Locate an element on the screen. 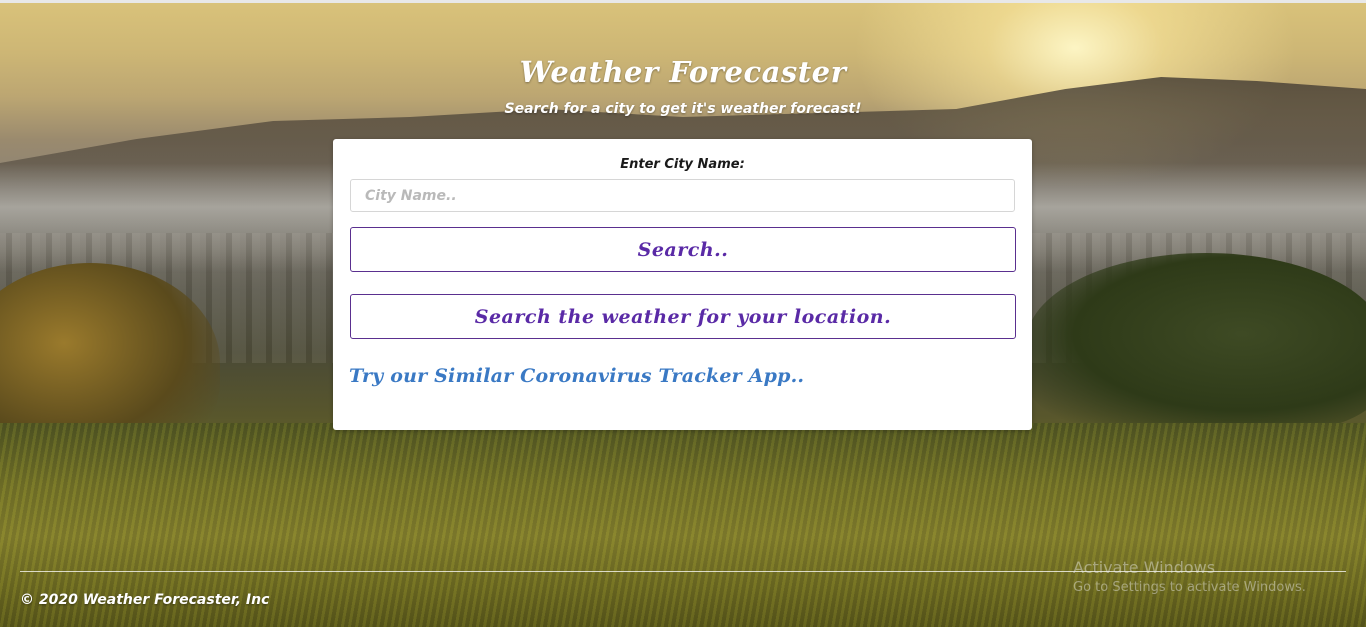 This screenshot has height=627, width=1366. search-button: Search.. is located at coordinates (683, 249).